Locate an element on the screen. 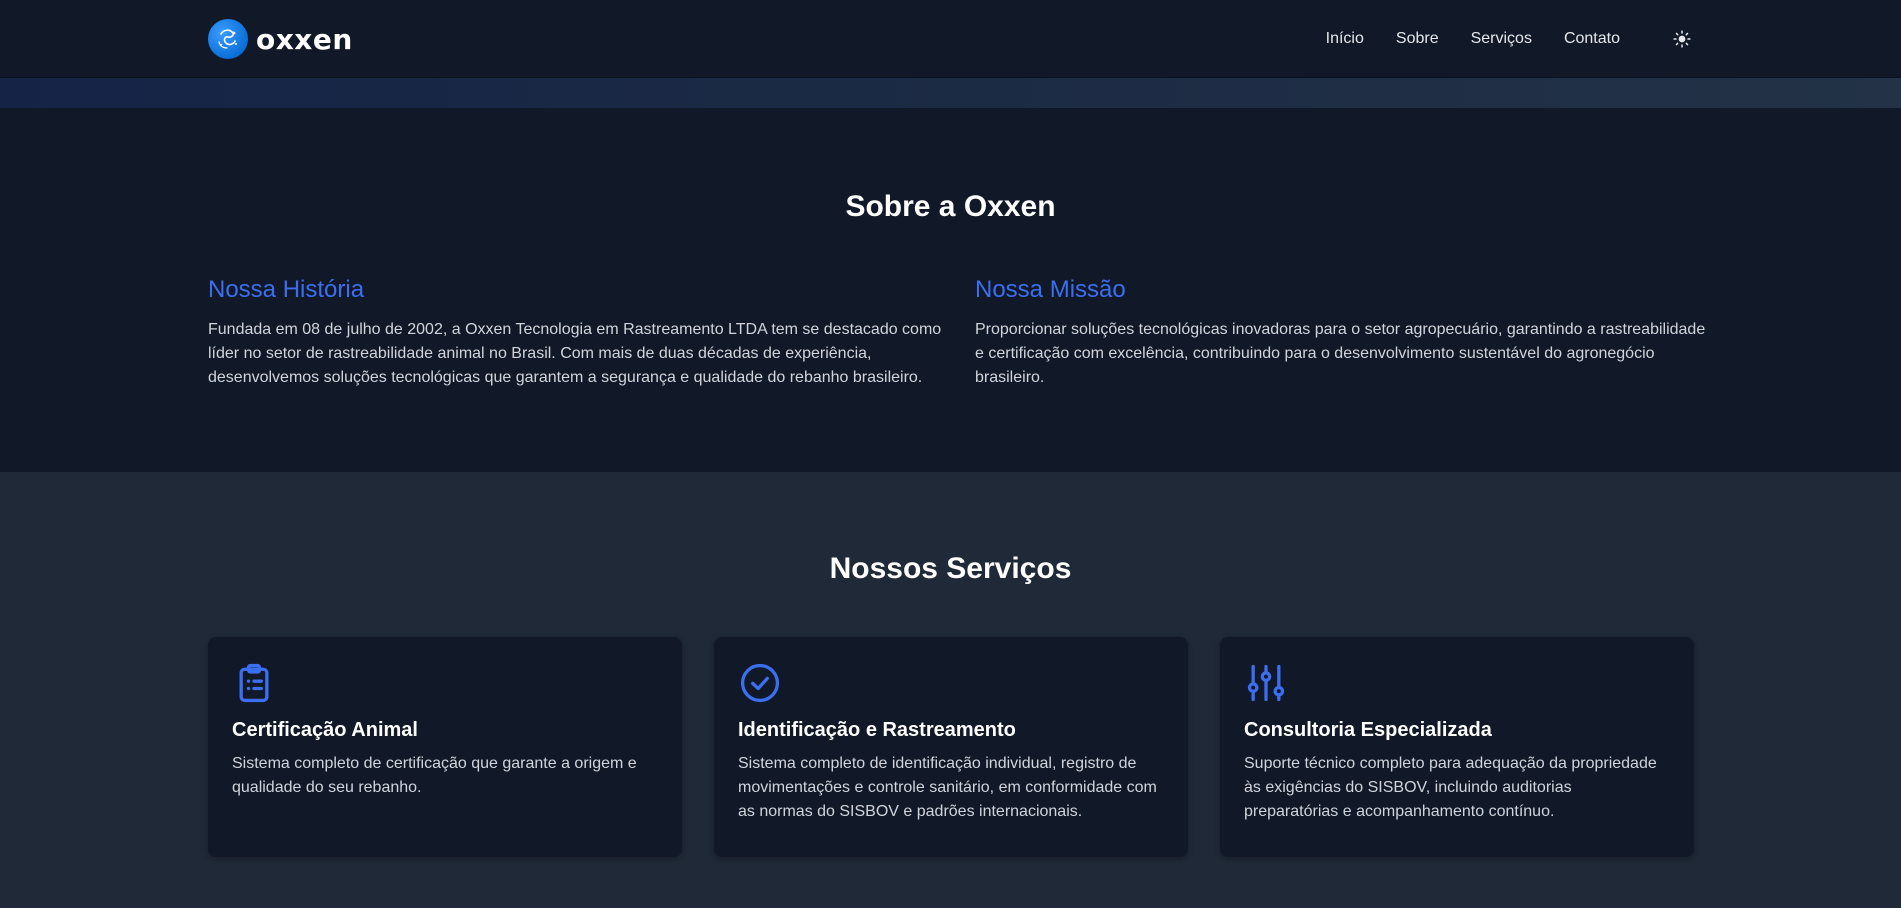 Image resolution: width=1901 pixels, height=908 pixels. about-title: Sobre a Oxxen is located at coordinates (950, 206).